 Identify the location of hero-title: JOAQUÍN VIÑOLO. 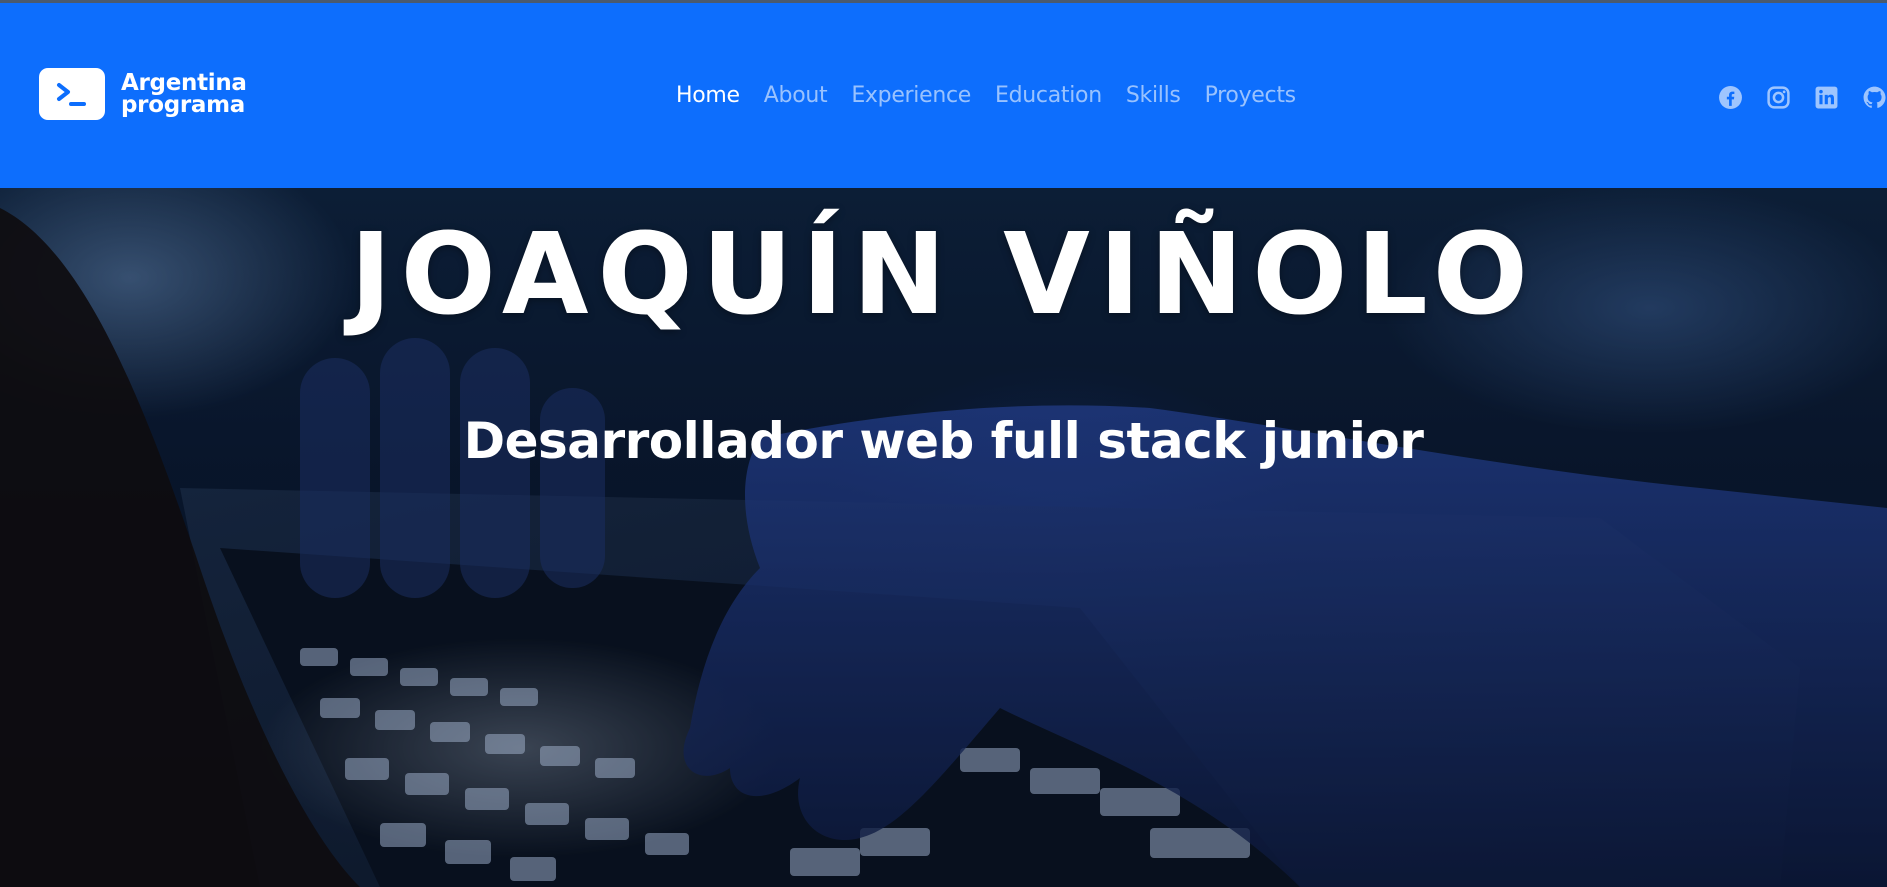
(943, 275).